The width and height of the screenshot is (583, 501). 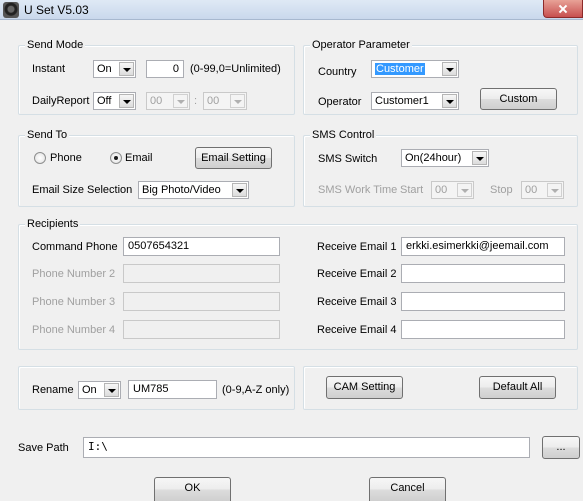 What do you see at coordinates (407, 489) in the screenshot?
I see `cancel-button: Cancel` at bounding box center [407, 489].